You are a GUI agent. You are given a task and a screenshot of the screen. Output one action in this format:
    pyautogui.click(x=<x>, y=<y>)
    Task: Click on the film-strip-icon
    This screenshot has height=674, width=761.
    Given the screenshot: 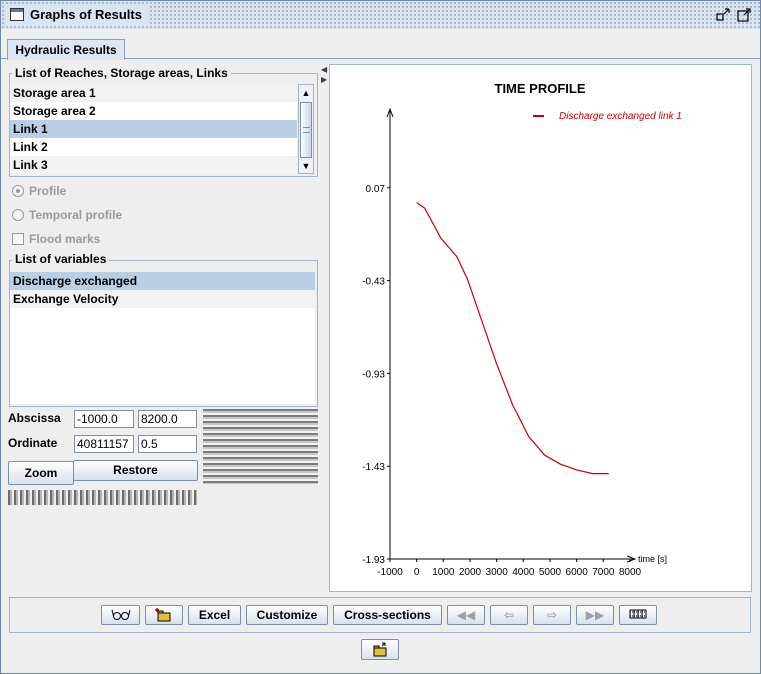 What is the action you would take?
    pyautogui.click(x=638, y=614)
    